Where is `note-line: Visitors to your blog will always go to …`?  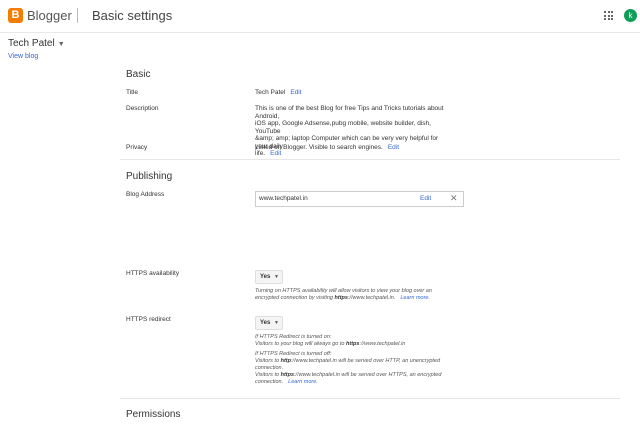
note-line: Visitors to your blog will always go to … is located at coordinates (360, 344).